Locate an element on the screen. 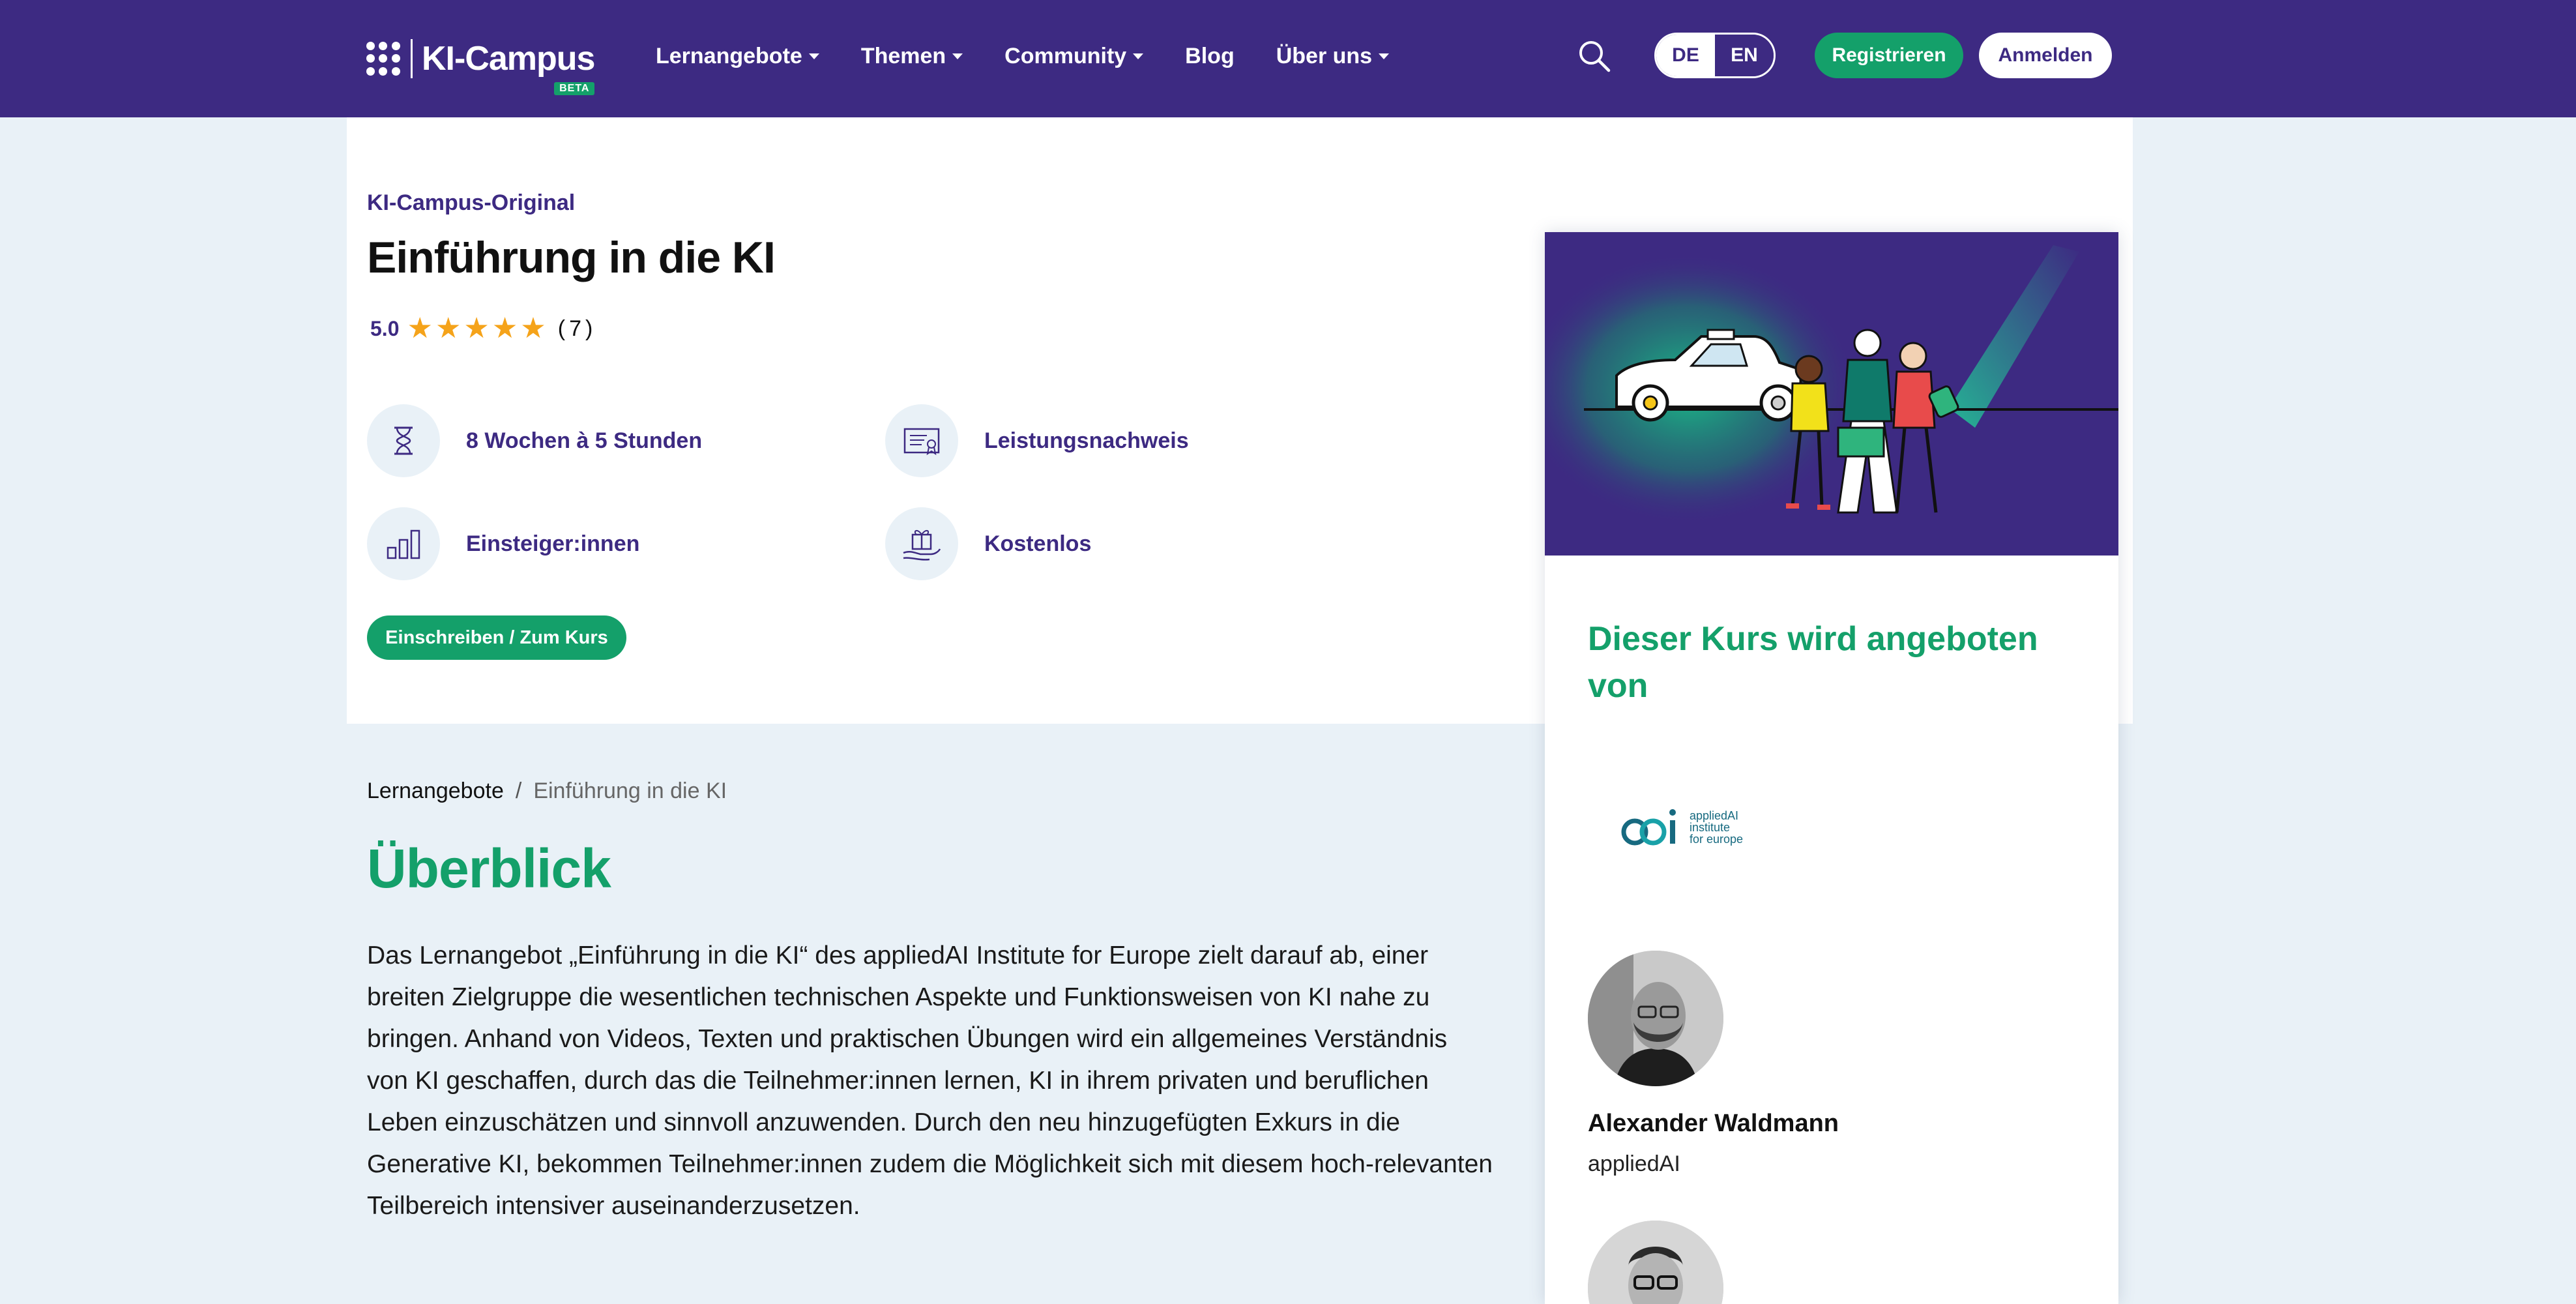  course-label: KI-Campus-Original is located at coordinates (471, 202).